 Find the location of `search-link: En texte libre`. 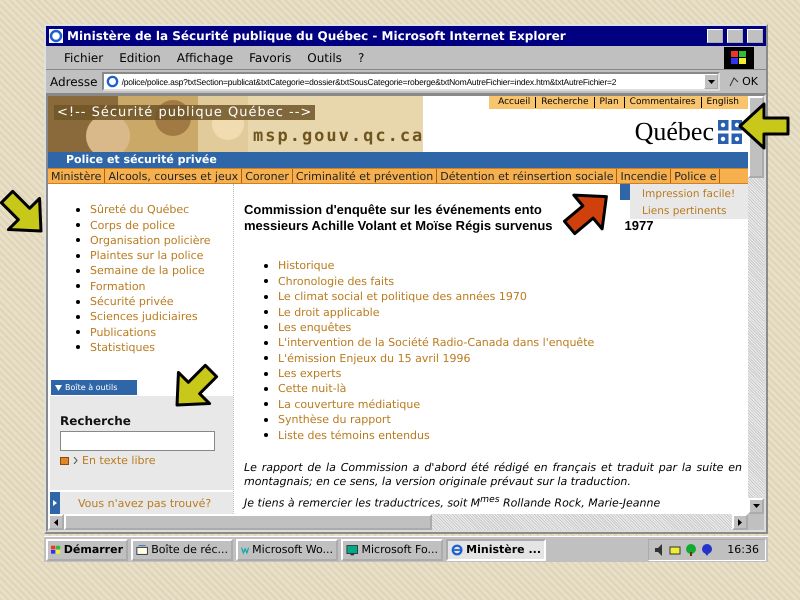

search-link: En texte libre is located at coordinates (141, 460).